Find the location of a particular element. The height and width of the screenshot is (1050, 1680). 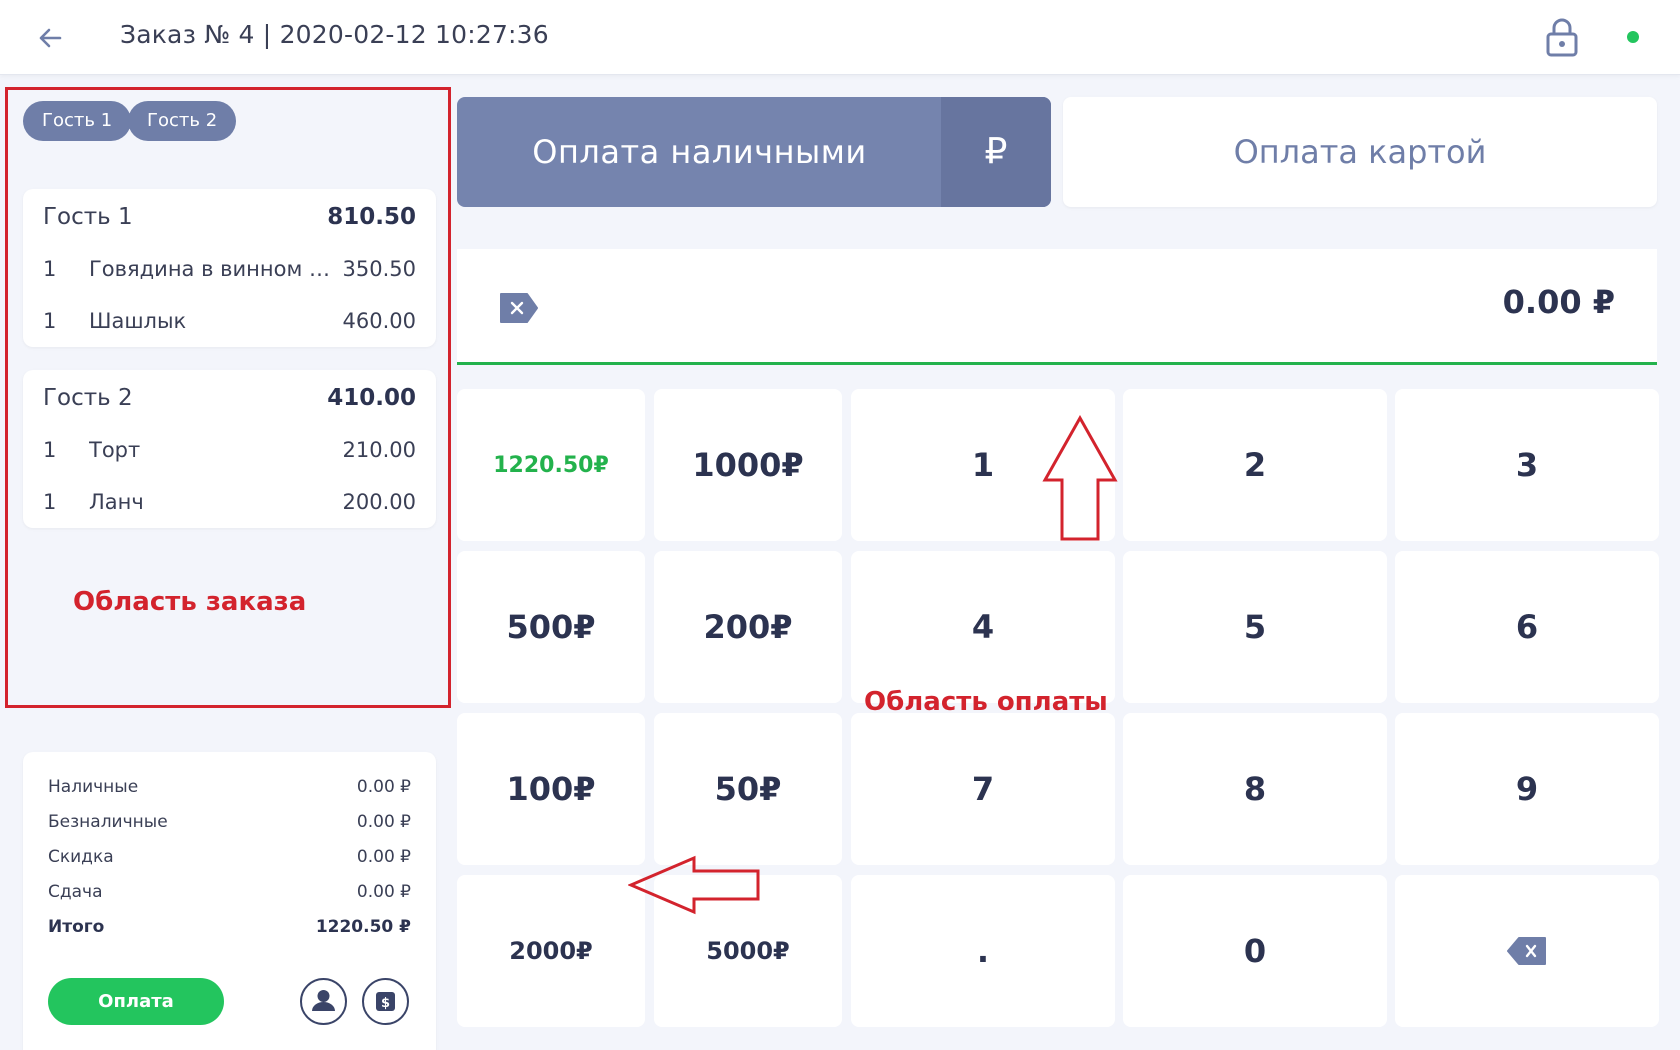

summary-row-noncash: Безналичные 0.00 ₽ is located at coordinates (229, 822).